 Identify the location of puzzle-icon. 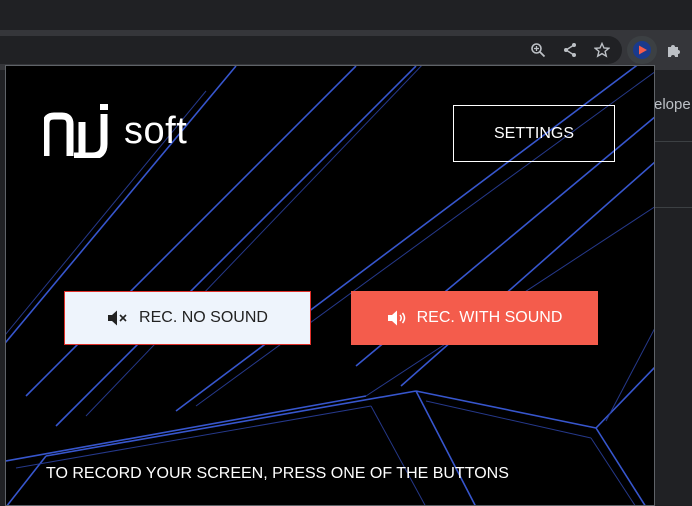
(674, 50).